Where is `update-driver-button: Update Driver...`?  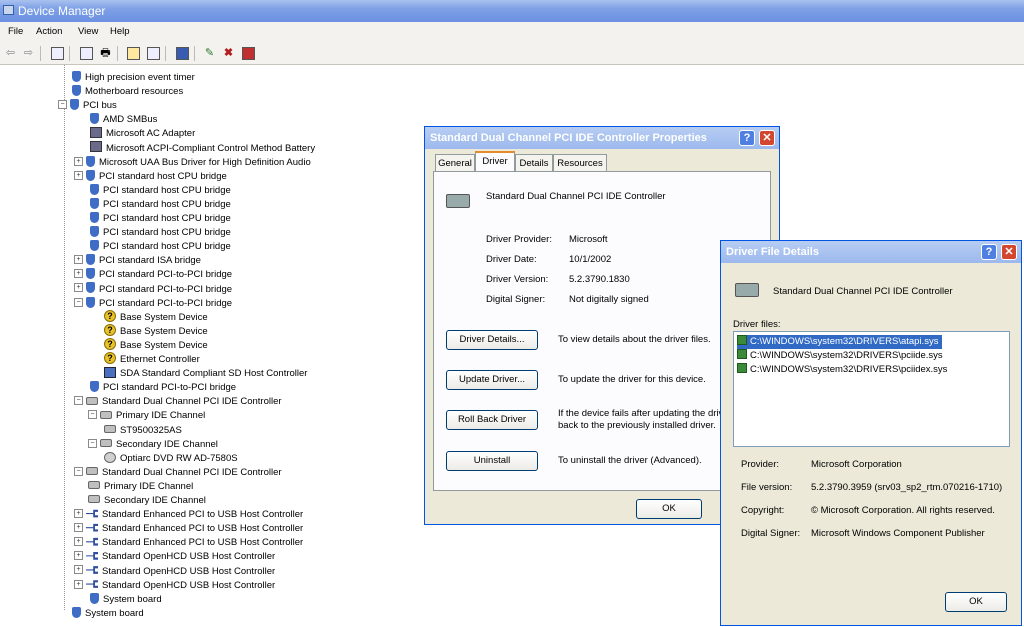
update-driver-button: Update Driver... is located at coordinates (492, 380).